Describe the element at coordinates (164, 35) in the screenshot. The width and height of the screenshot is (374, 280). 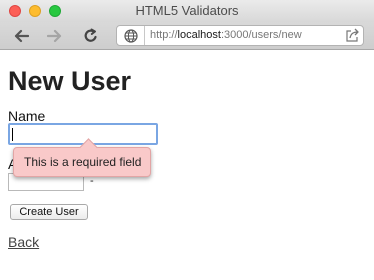
I see `url-prefix: http://` at that location.